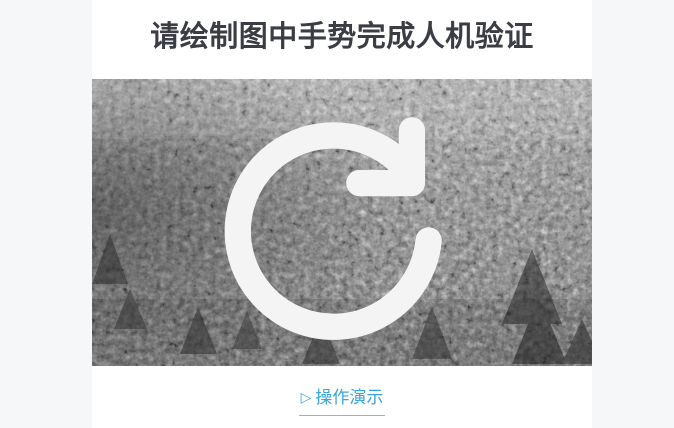 The image size is (674, 428). I want to click on play-icon: ▷, so click(306, 398).